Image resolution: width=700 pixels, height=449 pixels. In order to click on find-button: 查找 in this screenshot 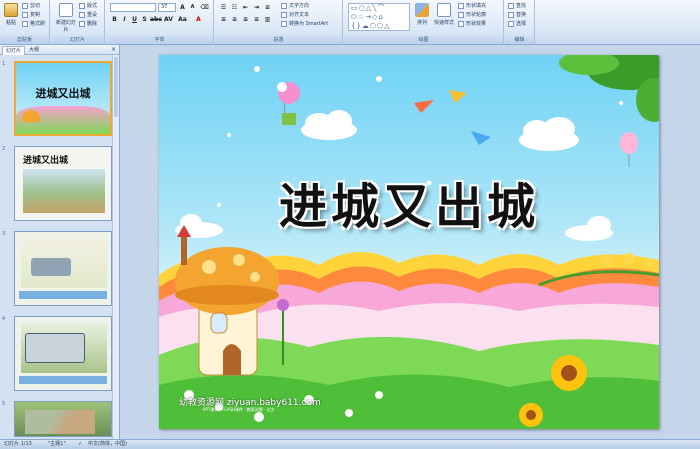, I will do `click(517, 6)`.